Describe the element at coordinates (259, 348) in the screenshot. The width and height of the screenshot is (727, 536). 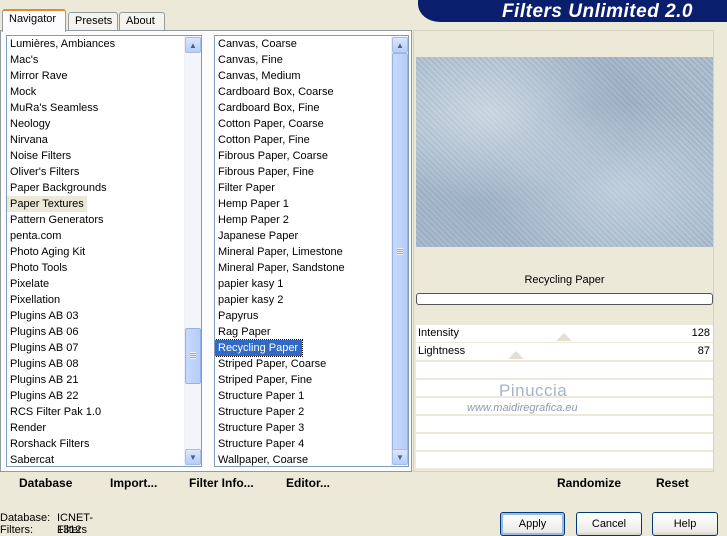
I see `list-item: Recycling Paper` at that location.